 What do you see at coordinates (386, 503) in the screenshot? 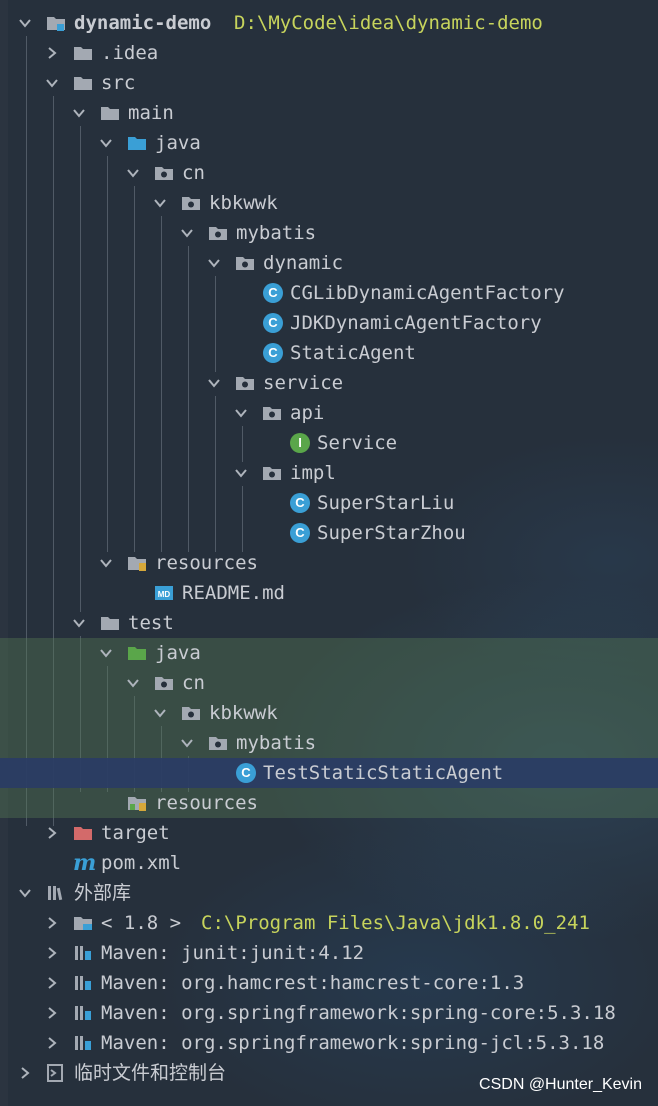
I see `node-label: SuperStarLiu` at bounding box center [386, 503].